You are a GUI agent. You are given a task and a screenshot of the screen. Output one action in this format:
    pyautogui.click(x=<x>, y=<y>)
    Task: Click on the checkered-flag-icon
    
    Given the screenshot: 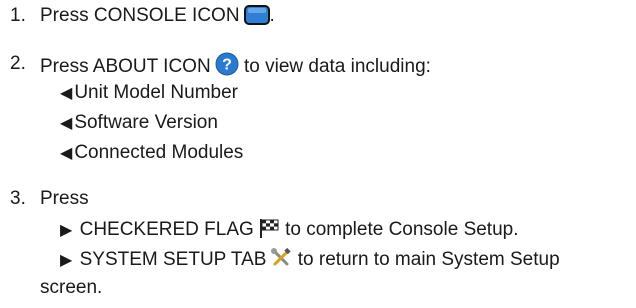 What is the action you would take?
    pyautogui.click(x=269, y=231)
    